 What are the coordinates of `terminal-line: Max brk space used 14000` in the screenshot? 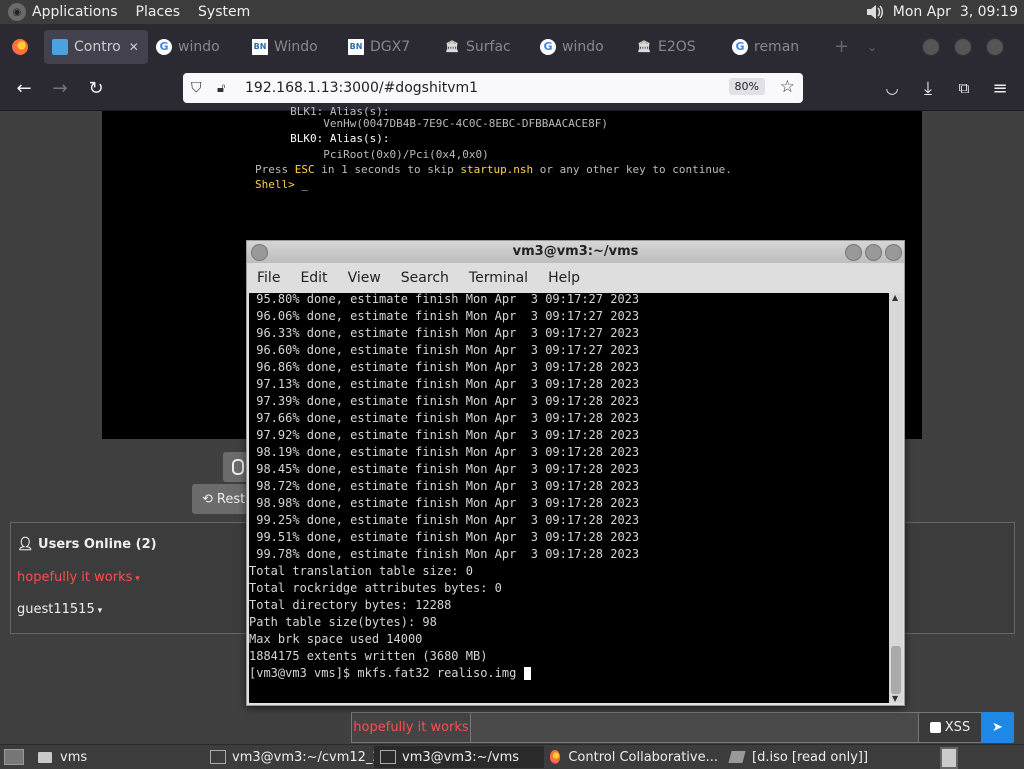 It's located at (336, 639).